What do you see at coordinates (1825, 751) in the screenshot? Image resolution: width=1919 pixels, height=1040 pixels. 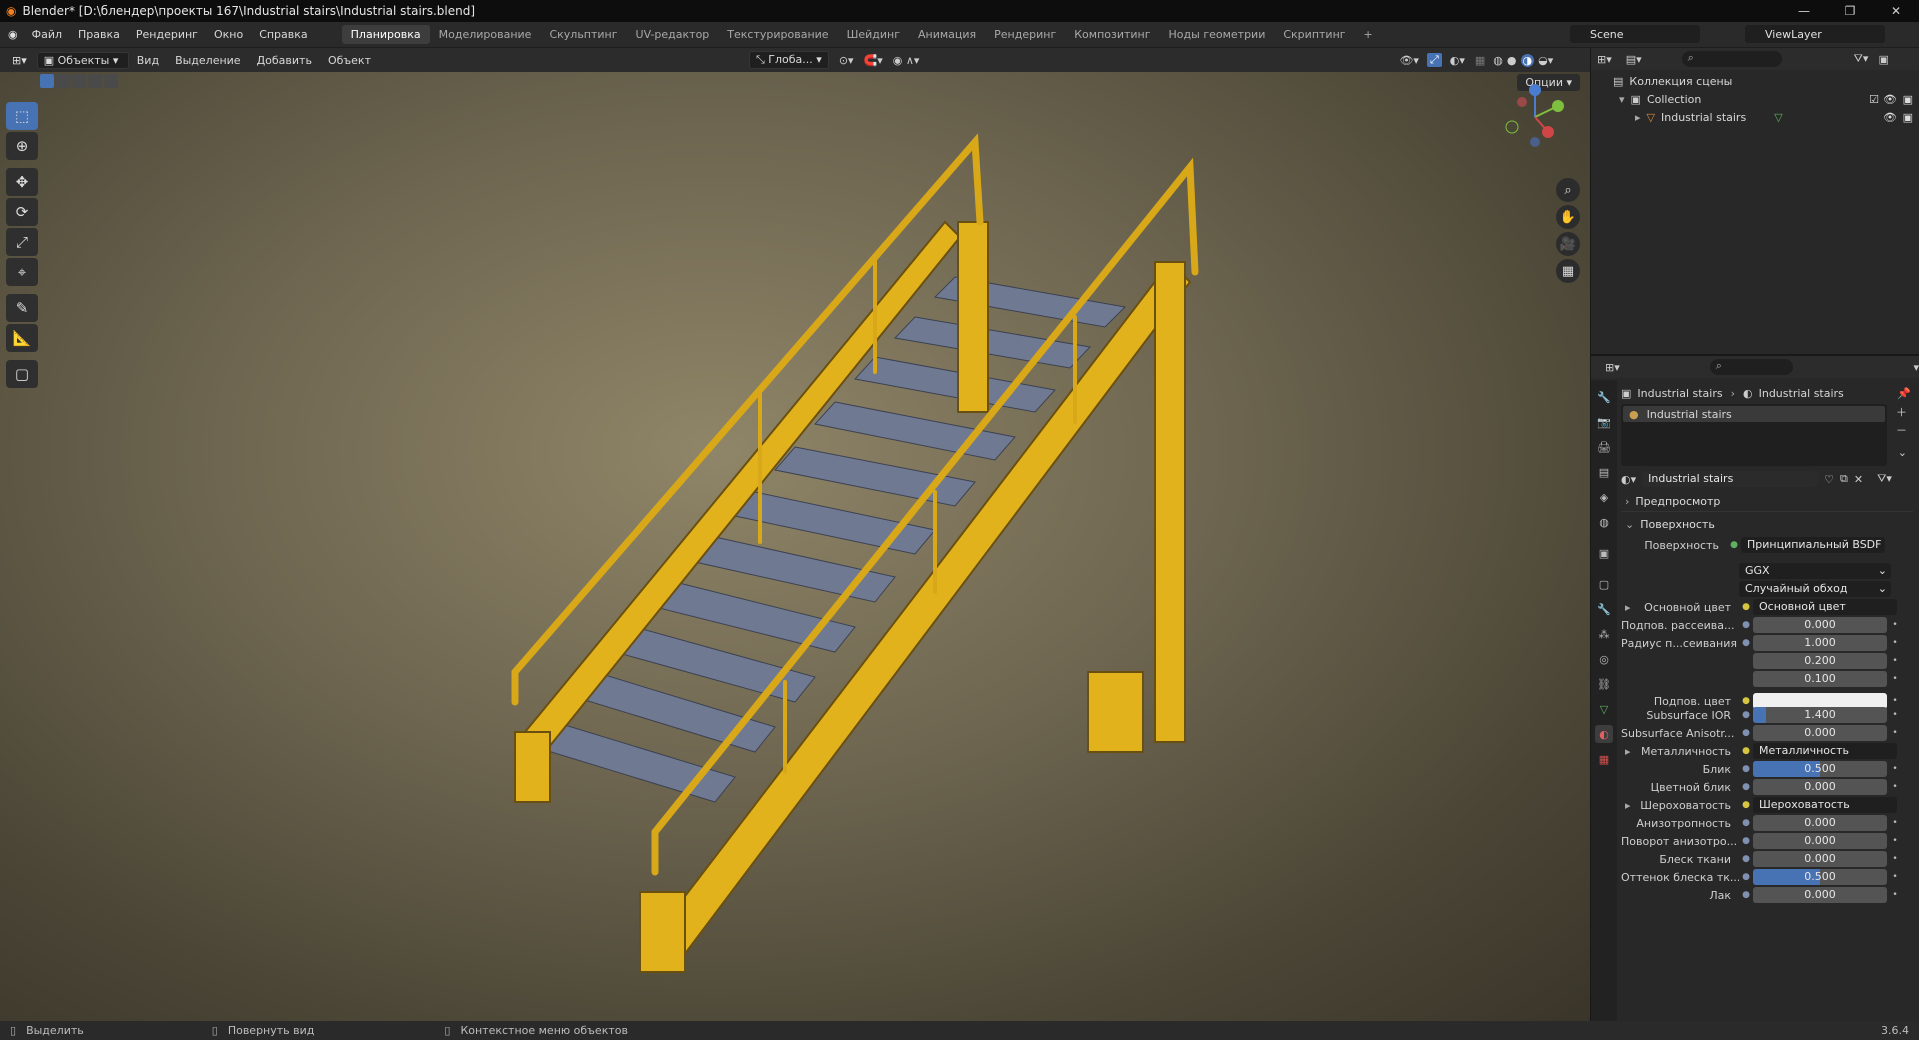 I see `linked-input-field: Металличность` at bounding box center [1825, 751].